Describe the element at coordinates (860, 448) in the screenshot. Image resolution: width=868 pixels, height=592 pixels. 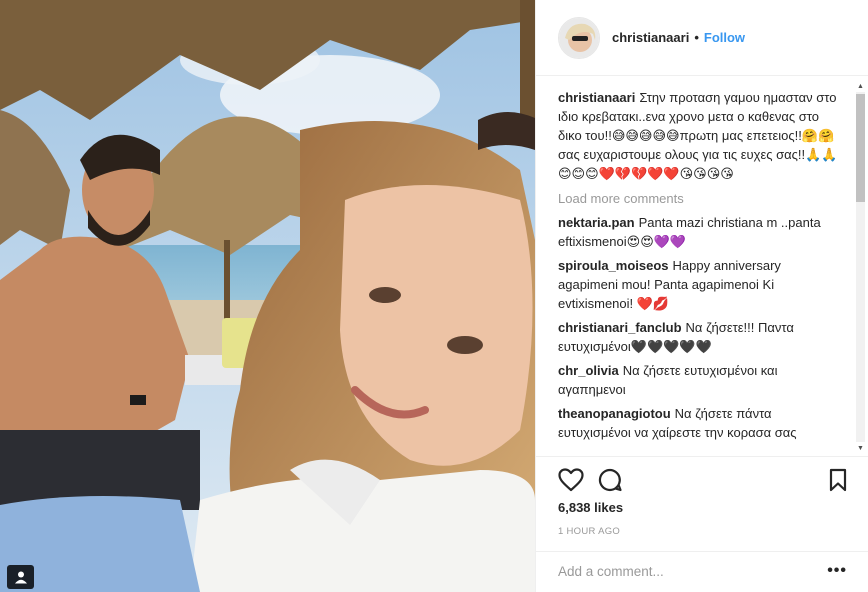
I see `scroll-down-arrow-icon: ▼` at that location.